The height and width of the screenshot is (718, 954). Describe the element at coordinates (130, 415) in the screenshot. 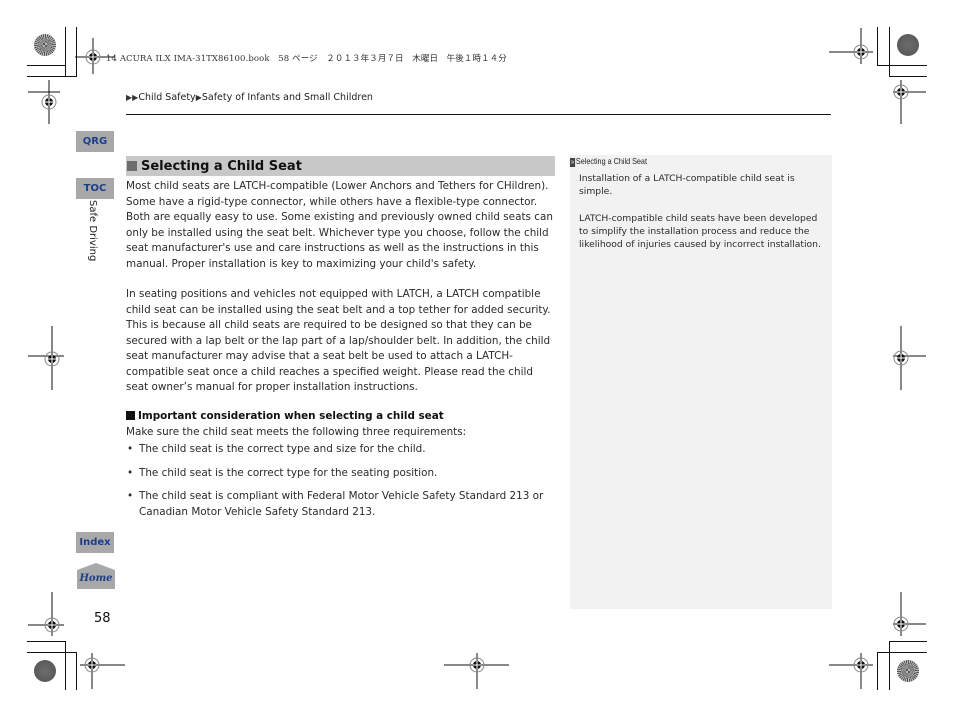

I see `subheading-square-icon` at that location.